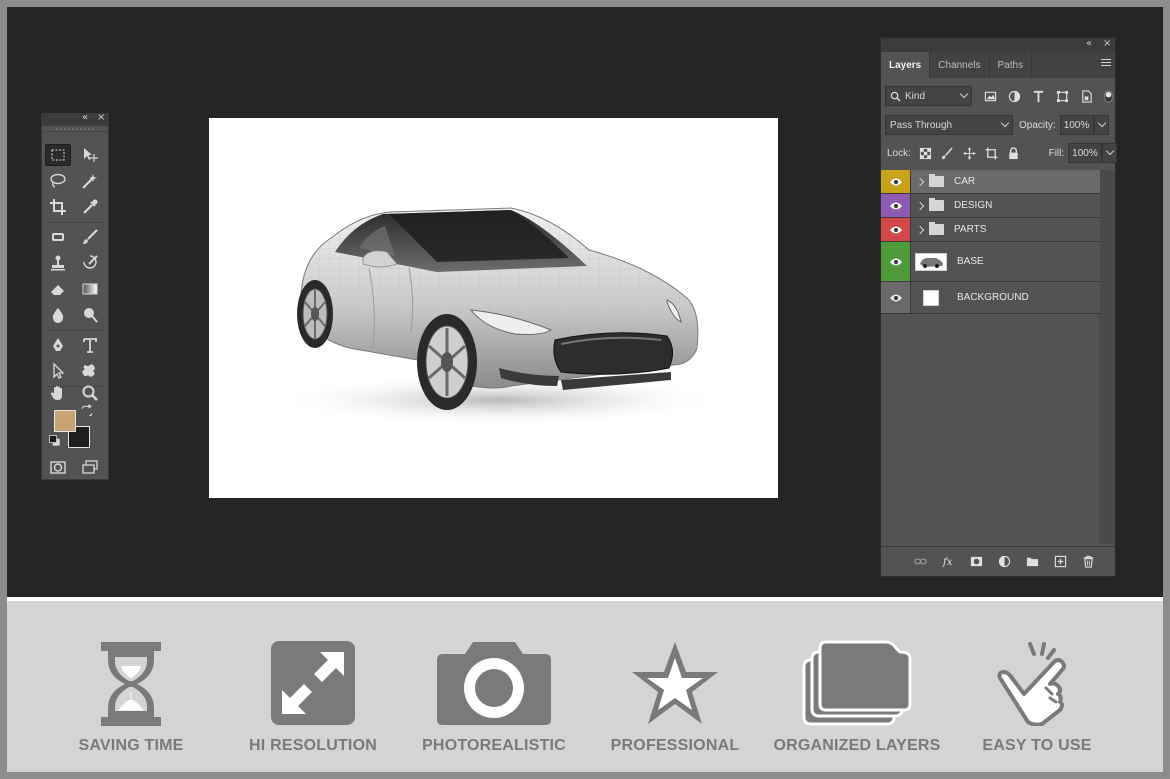  What do you see at coordinates (58, 371) in the screenshot?
I see `path-selection-tool-icon` at bounding box center [58, 371].